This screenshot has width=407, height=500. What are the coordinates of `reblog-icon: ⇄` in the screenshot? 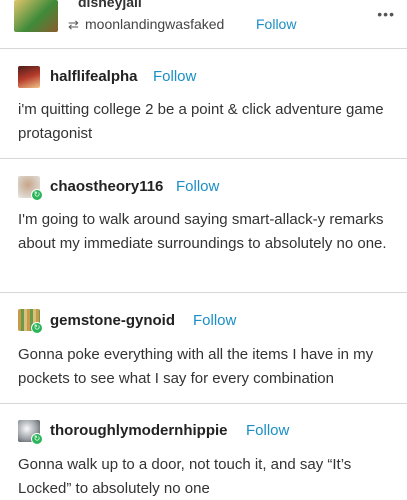 It's located at (73, 24).